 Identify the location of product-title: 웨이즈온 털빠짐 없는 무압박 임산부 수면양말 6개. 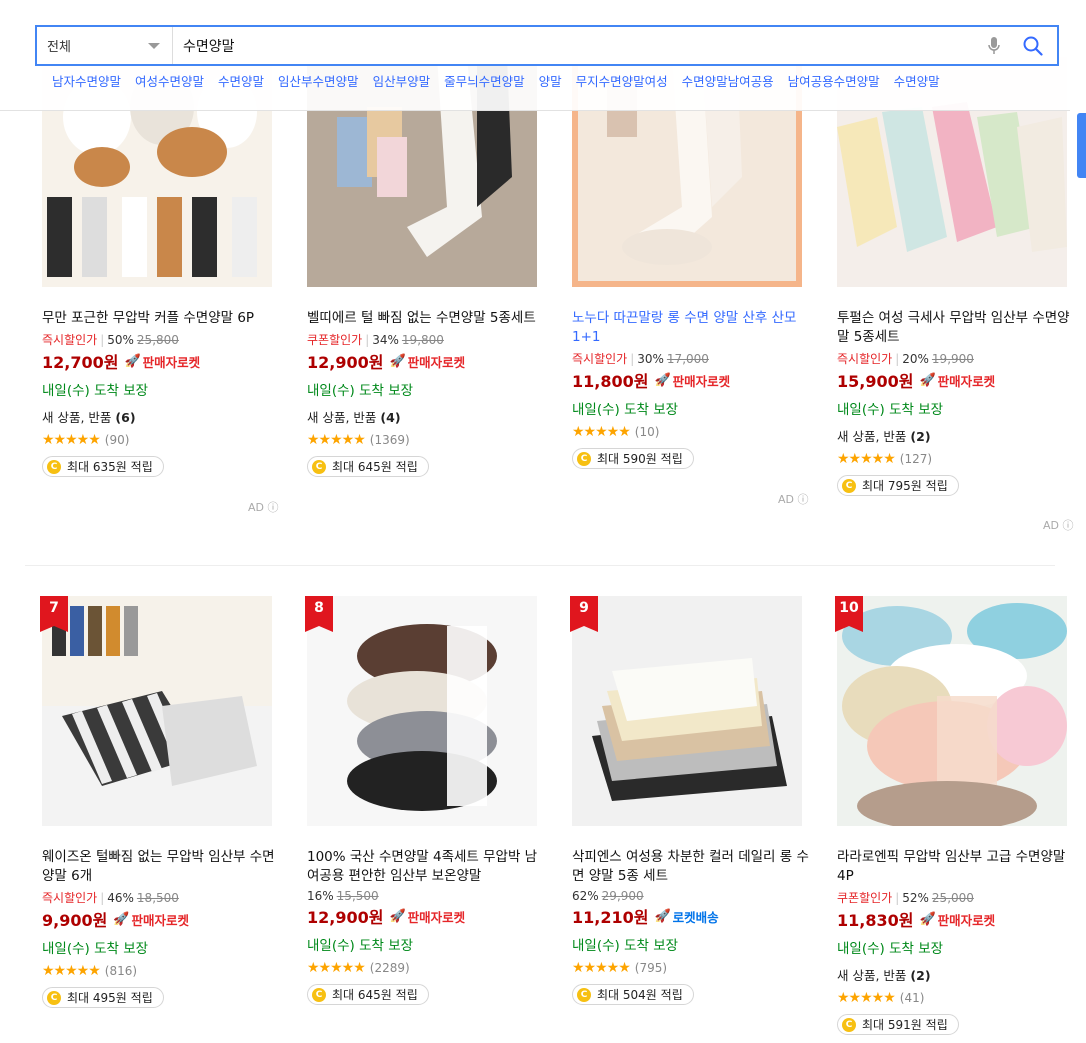
(162, 867).